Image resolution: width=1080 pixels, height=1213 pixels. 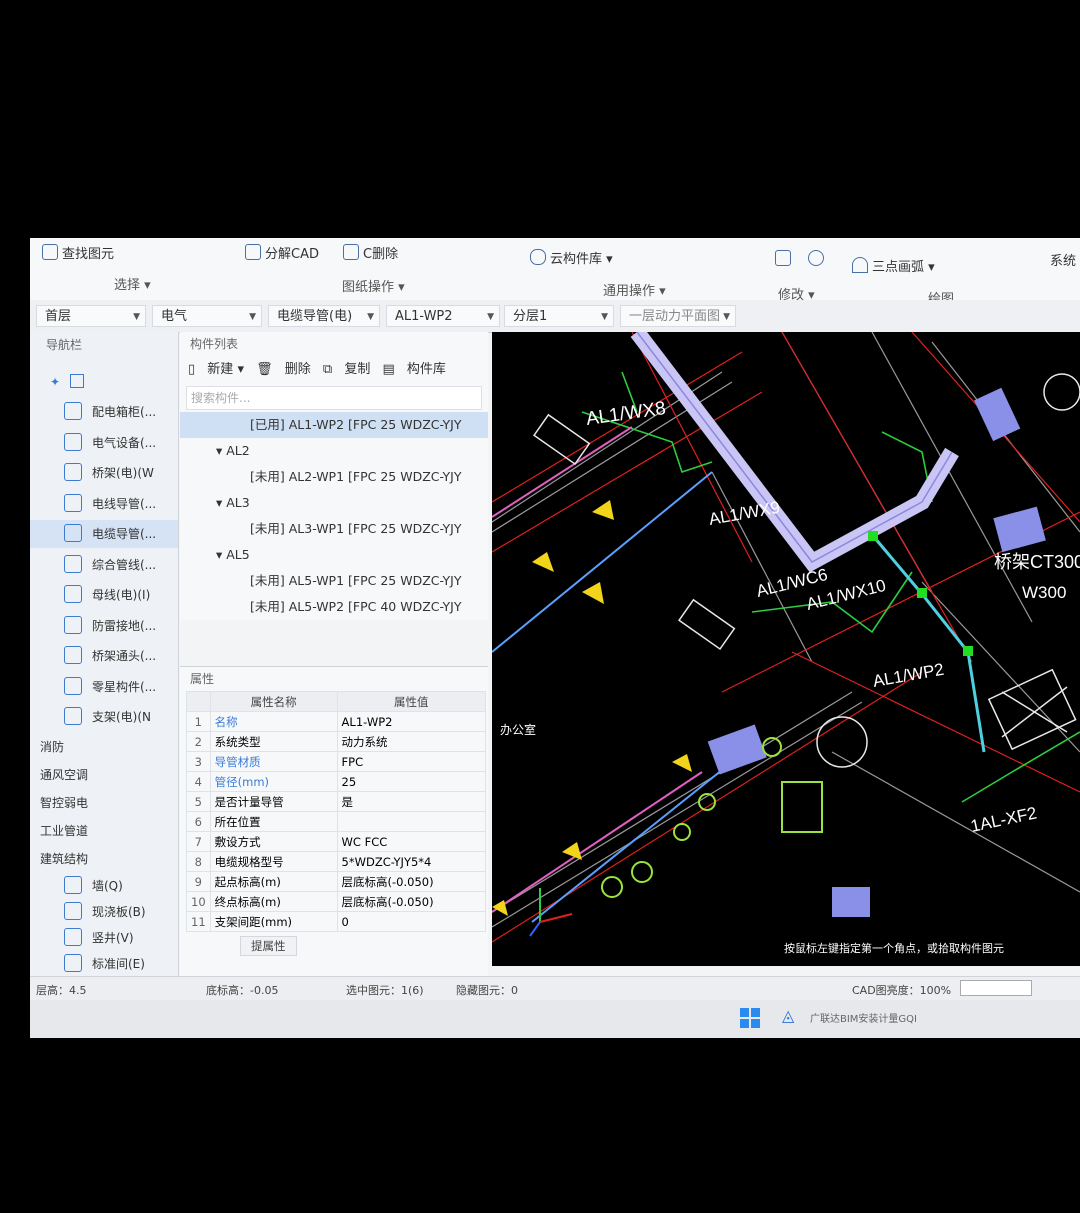 I want to click on tree-group: ▾ AL5, so click(x=334, y=555).